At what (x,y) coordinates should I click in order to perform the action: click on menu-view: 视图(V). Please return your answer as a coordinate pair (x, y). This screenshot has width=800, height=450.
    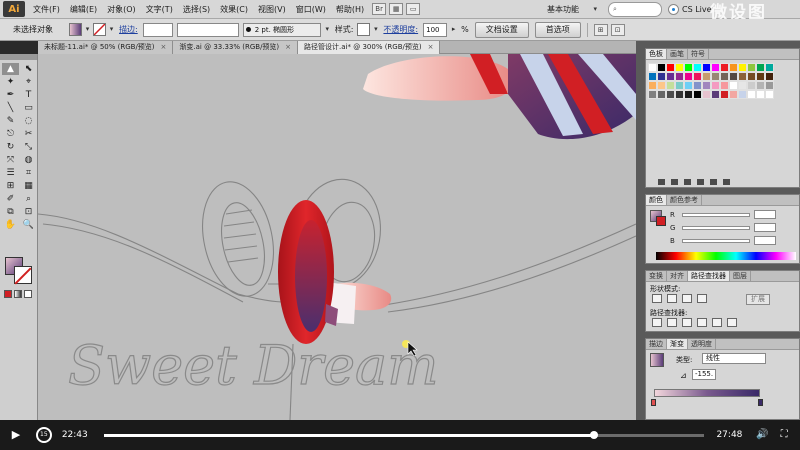
    Looking at the image, I should click on (272, 9).